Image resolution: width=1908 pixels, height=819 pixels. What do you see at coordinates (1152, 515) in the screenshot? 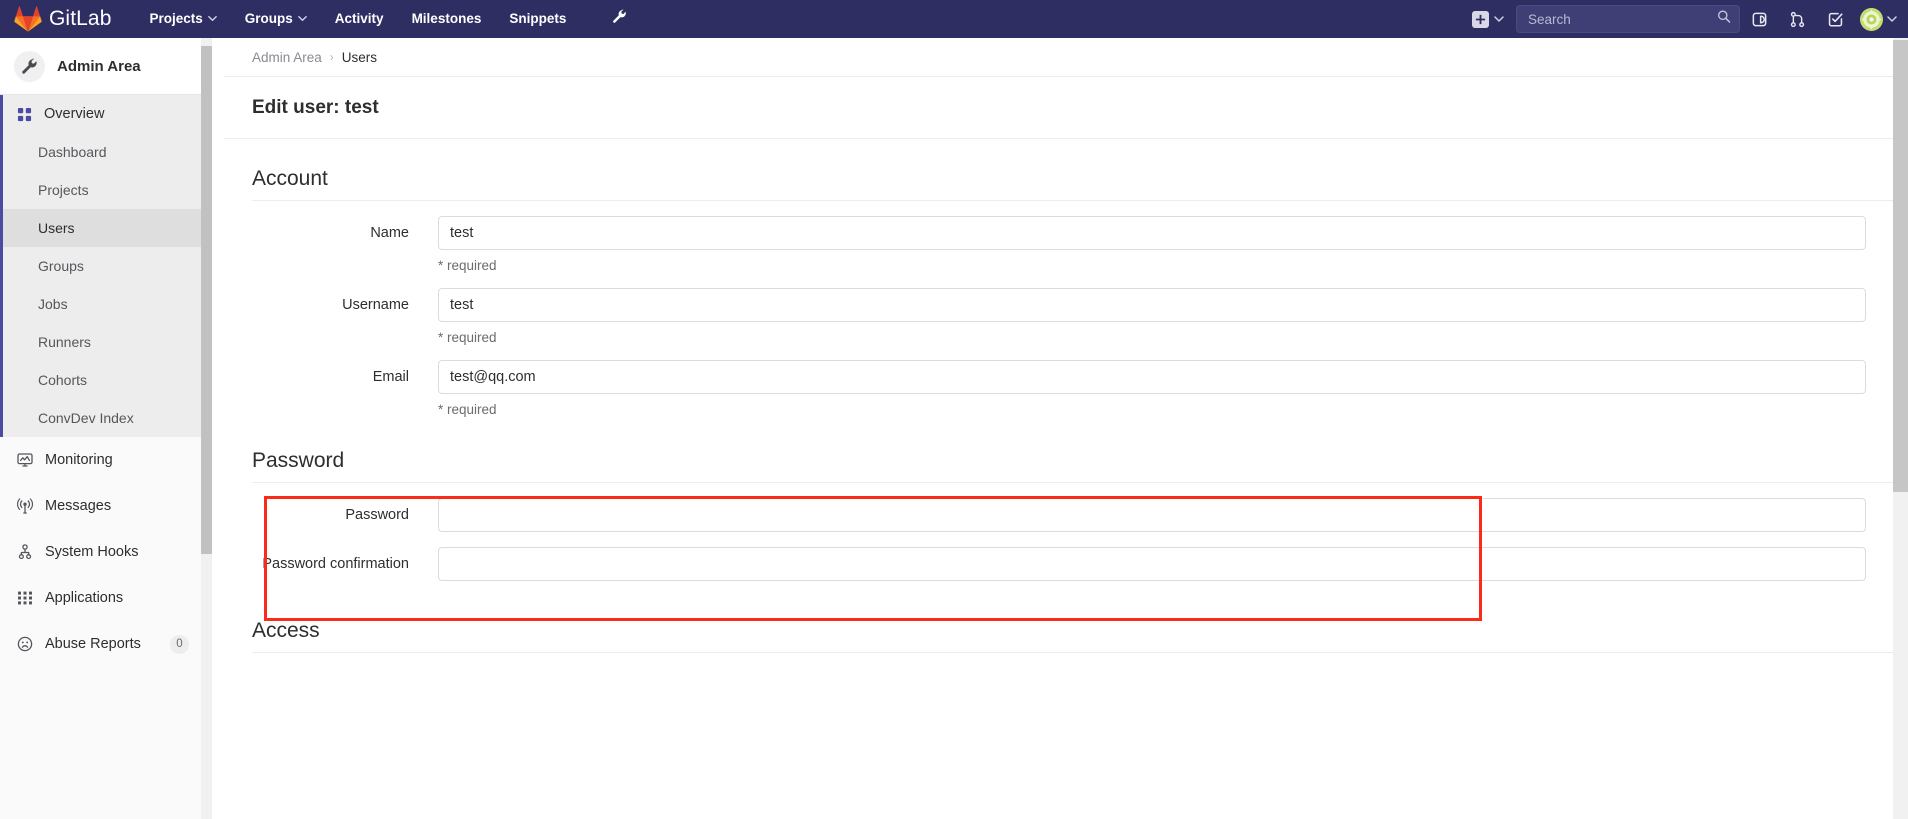
I see `password-input` at bounding box center [1152, 515].